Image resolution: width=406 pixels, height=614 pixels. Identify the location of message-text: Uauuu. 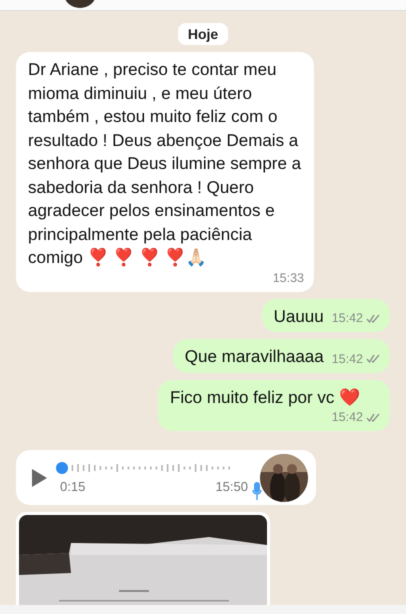
(299, 317).